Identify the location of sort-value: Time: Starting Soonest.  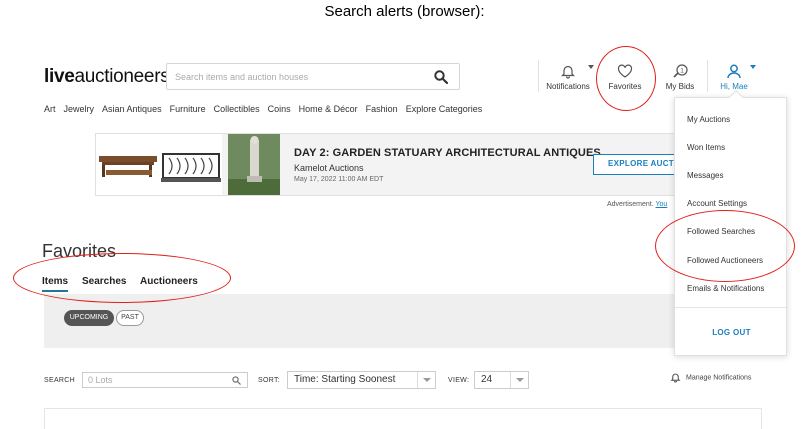
(345, 379).